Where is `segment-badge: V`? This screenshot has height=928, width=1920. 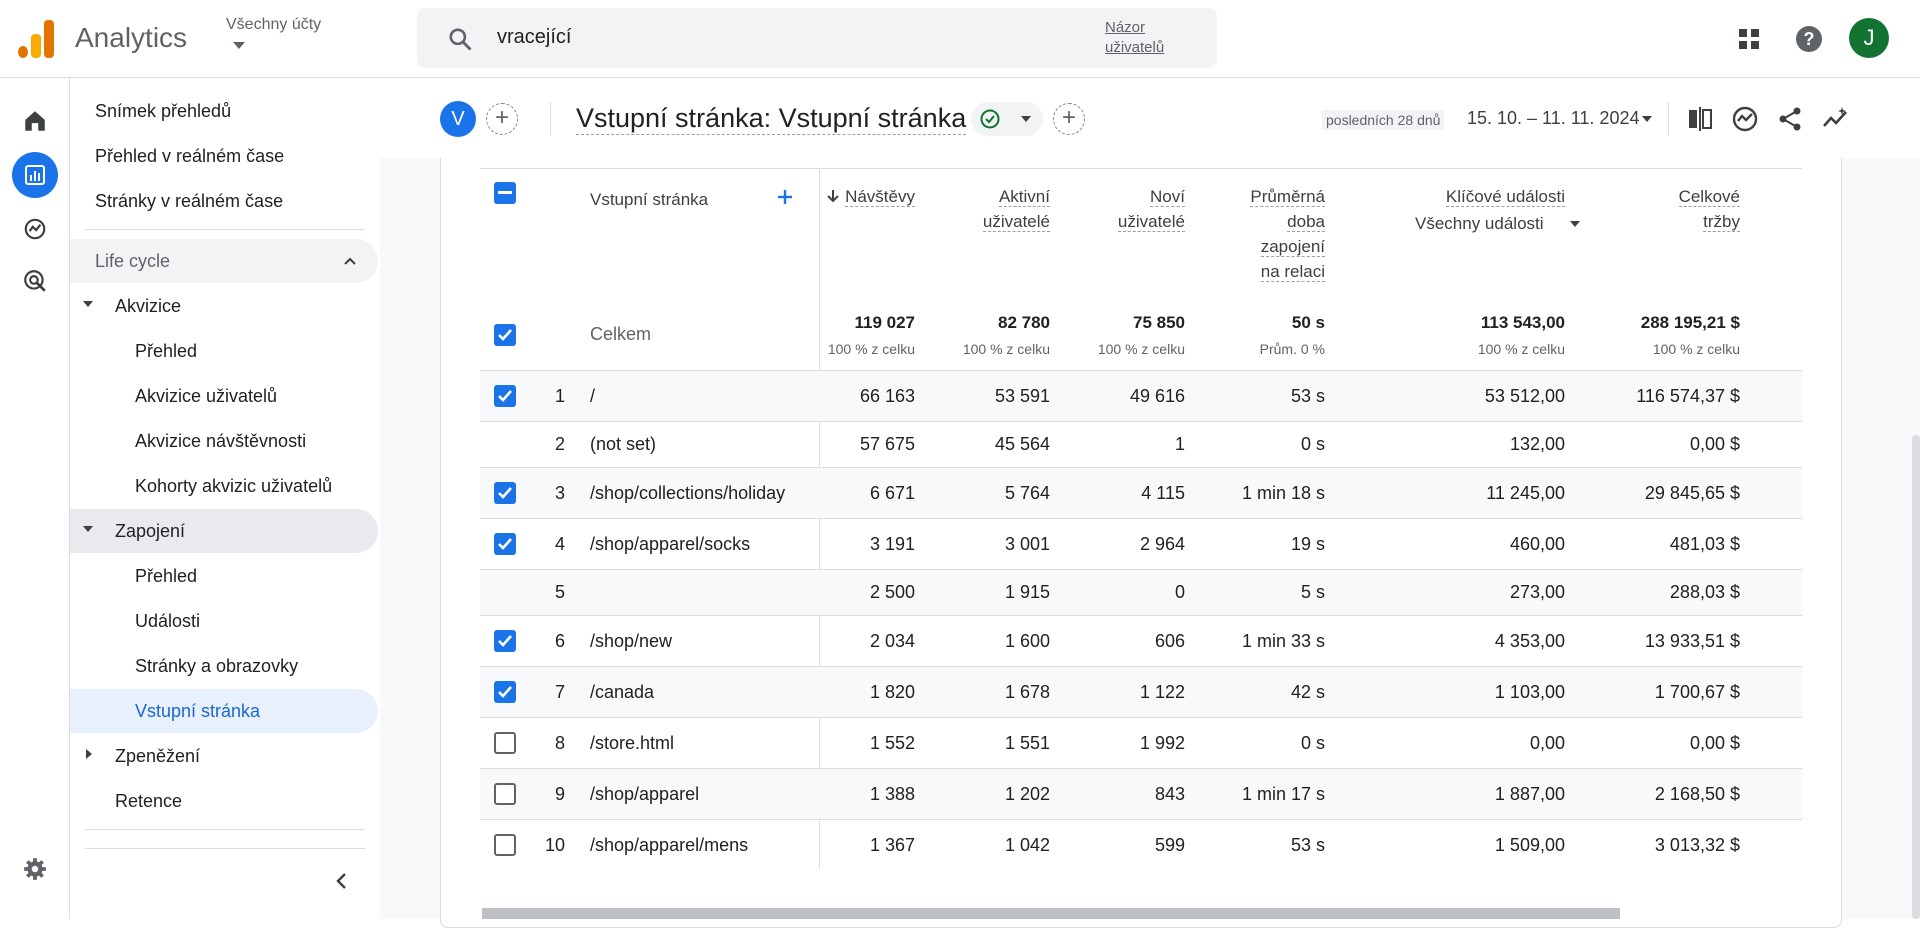
segment-badge: V is located at coordinates (458, 119).